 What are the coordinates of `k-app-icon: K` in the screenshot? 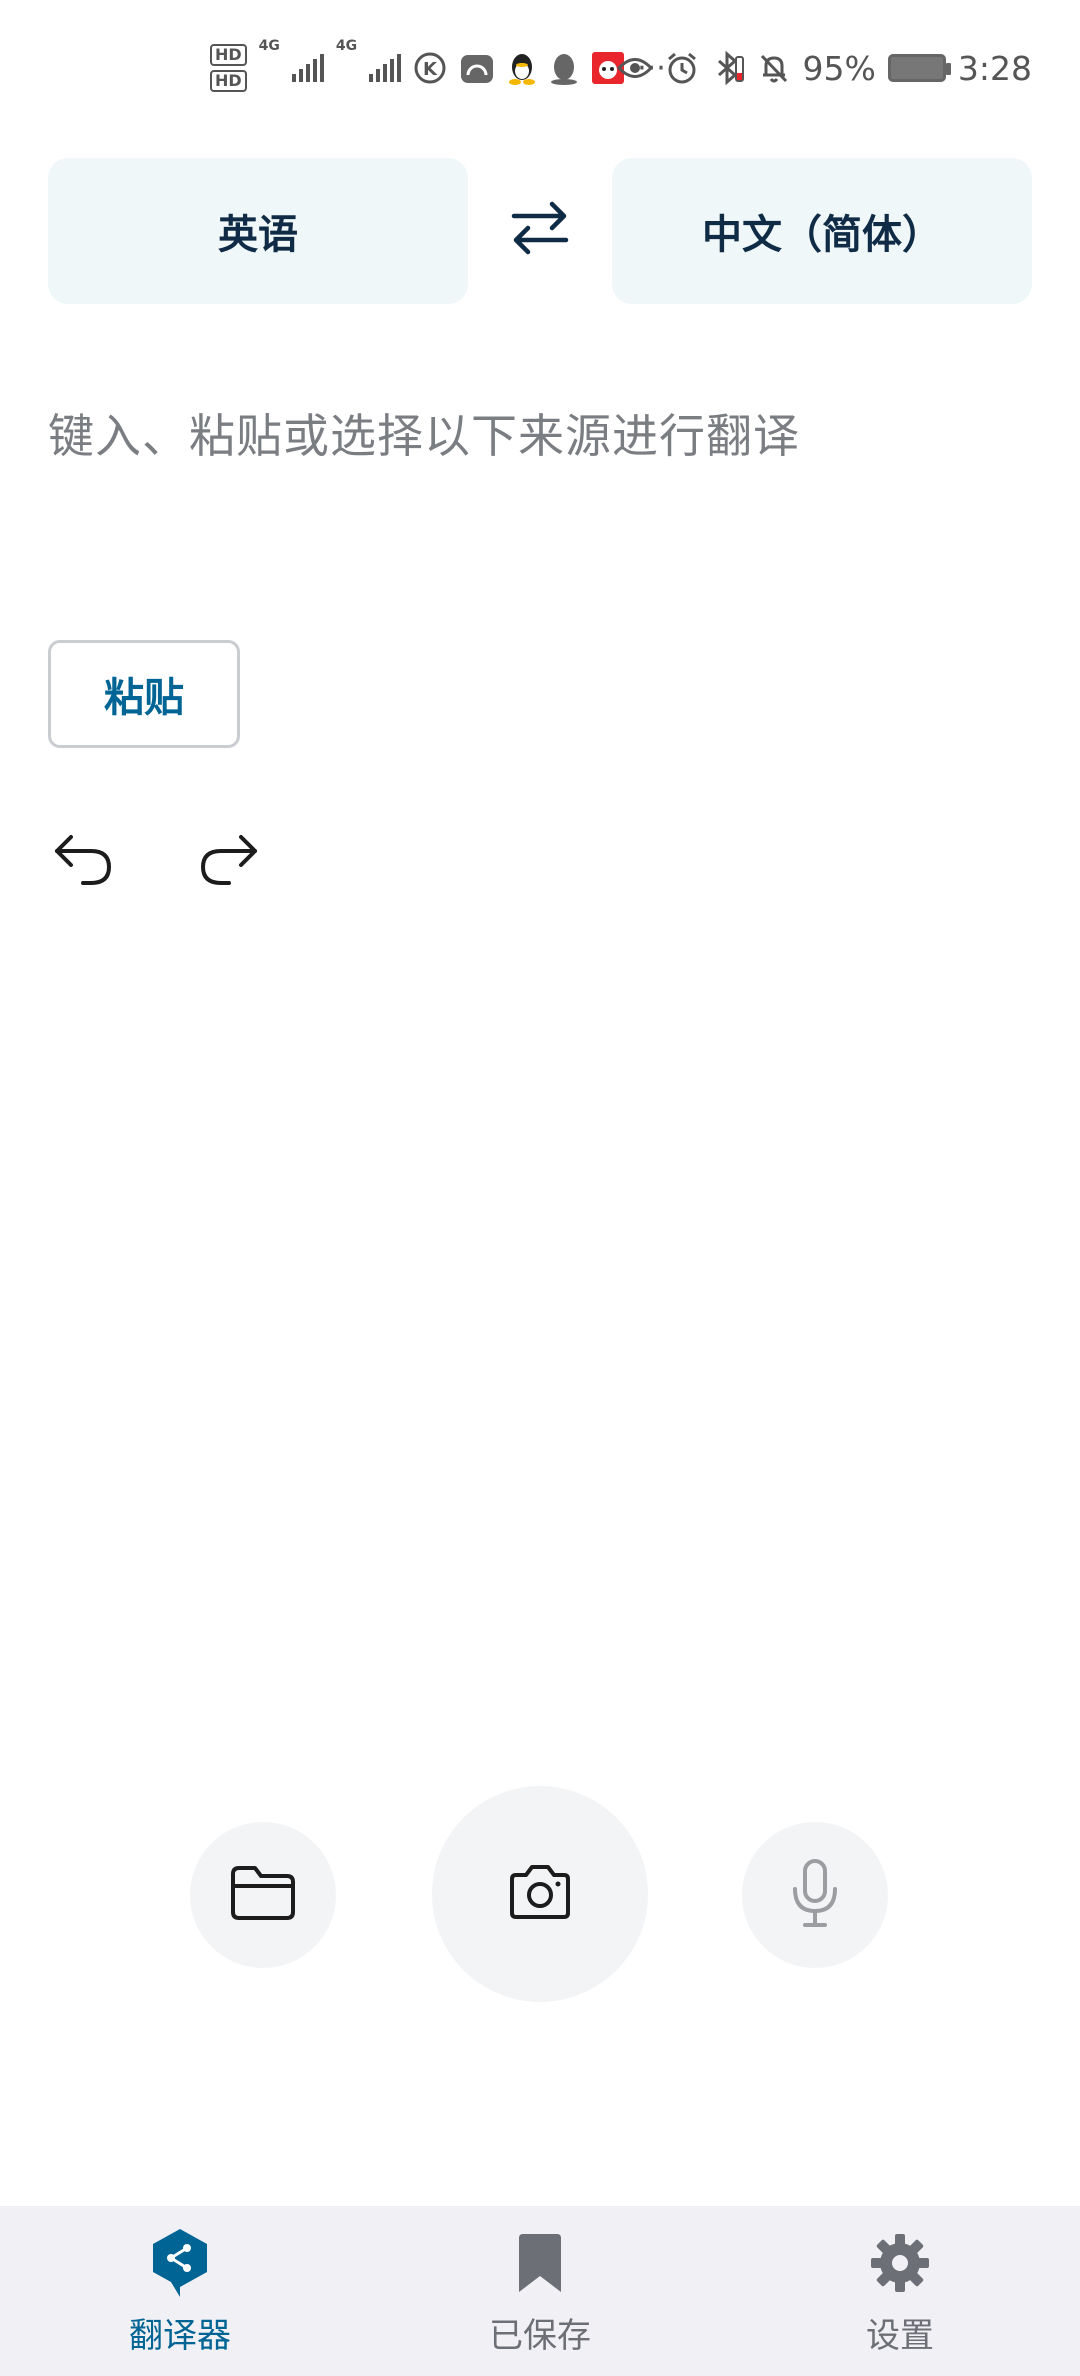 It's located at (430, 68).